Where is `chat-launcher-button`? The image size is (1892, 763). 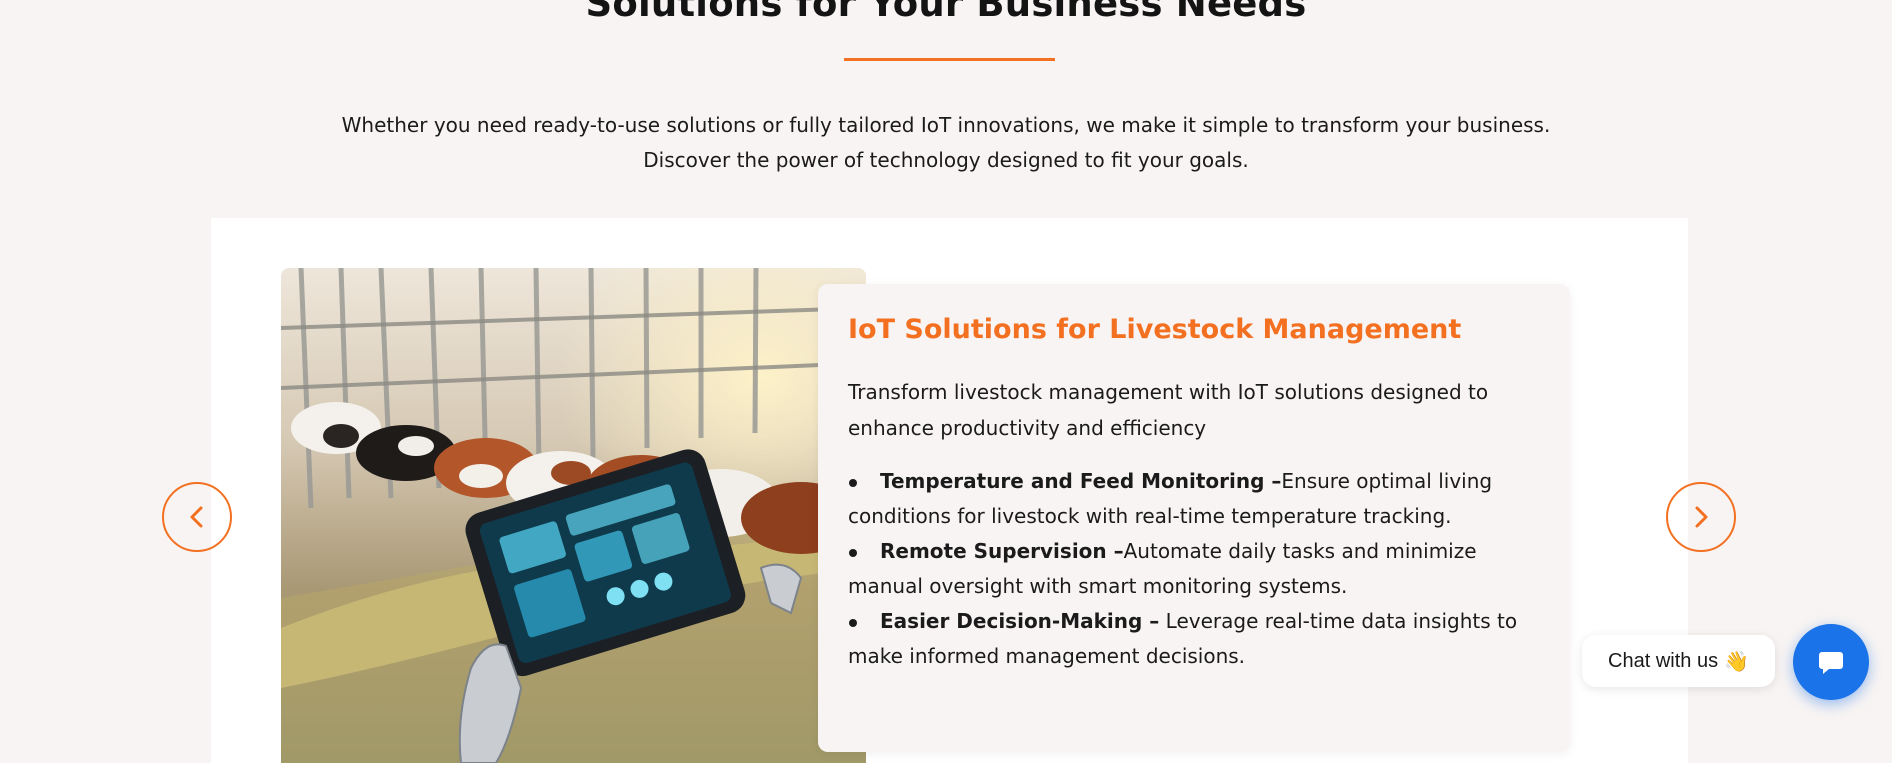
chat-launcher-button is located at coordinates (1831, 662).